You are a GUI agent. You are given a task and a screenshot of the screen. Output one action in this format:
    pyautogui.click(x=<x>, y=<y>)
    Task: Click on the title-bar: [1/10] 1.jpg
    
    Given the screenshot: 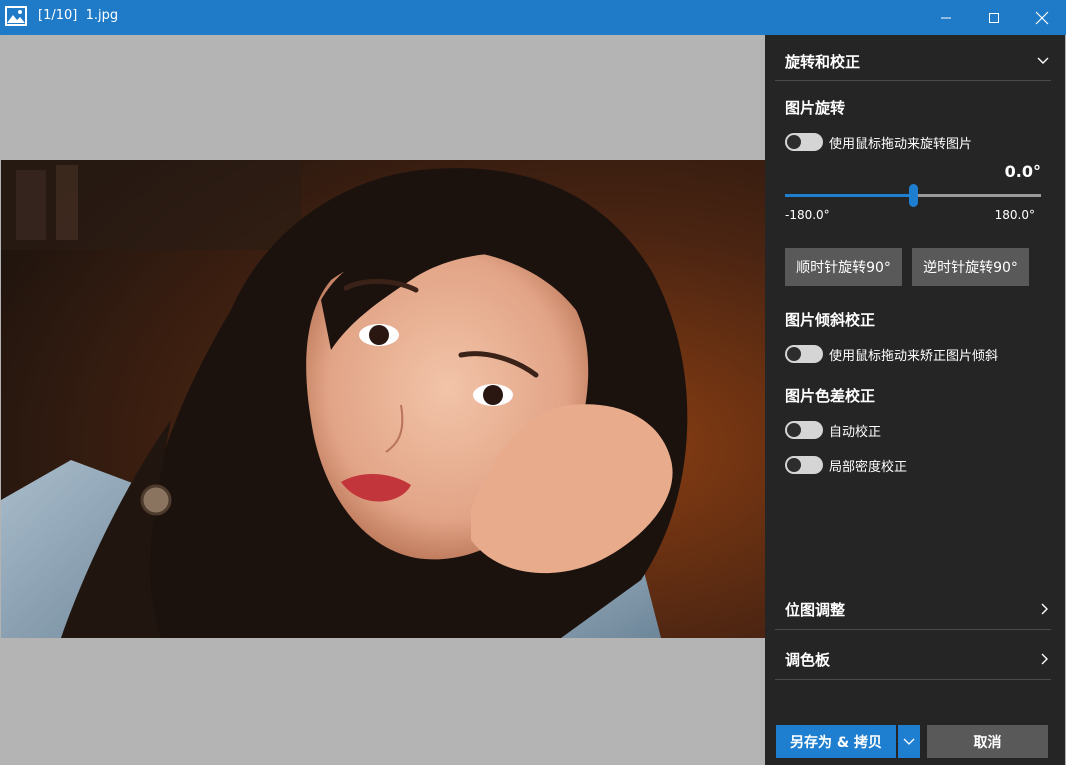 What is the action you would take?
    pyautogui.click(x=533, y=17)
    